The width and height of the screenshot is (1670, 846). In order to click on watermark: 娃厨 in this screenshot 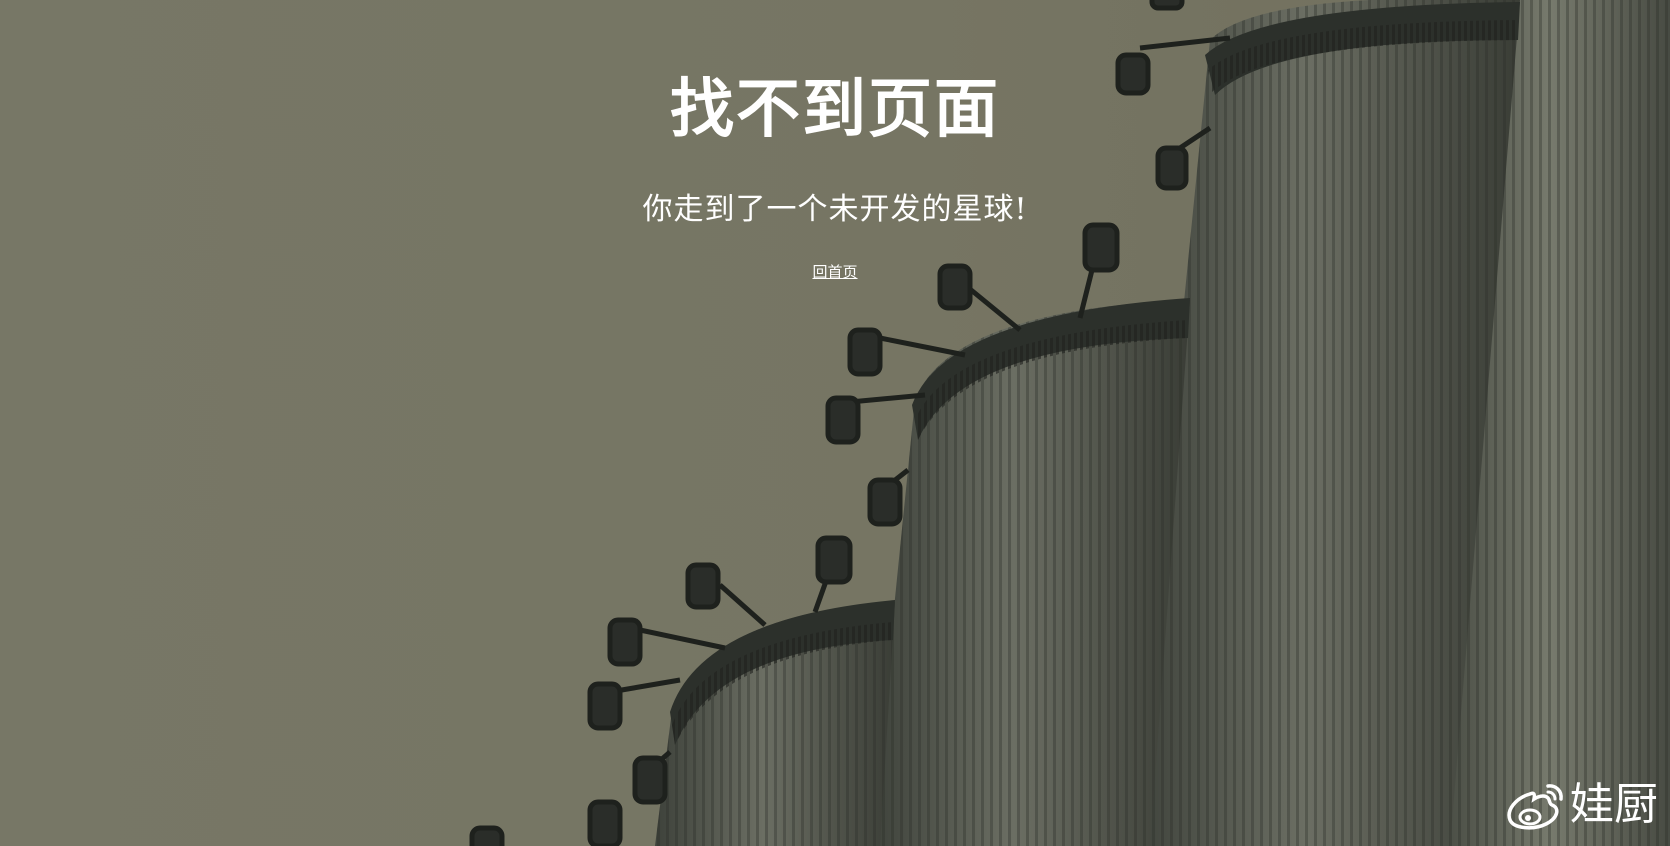, I will do `click(1581, 805)`.